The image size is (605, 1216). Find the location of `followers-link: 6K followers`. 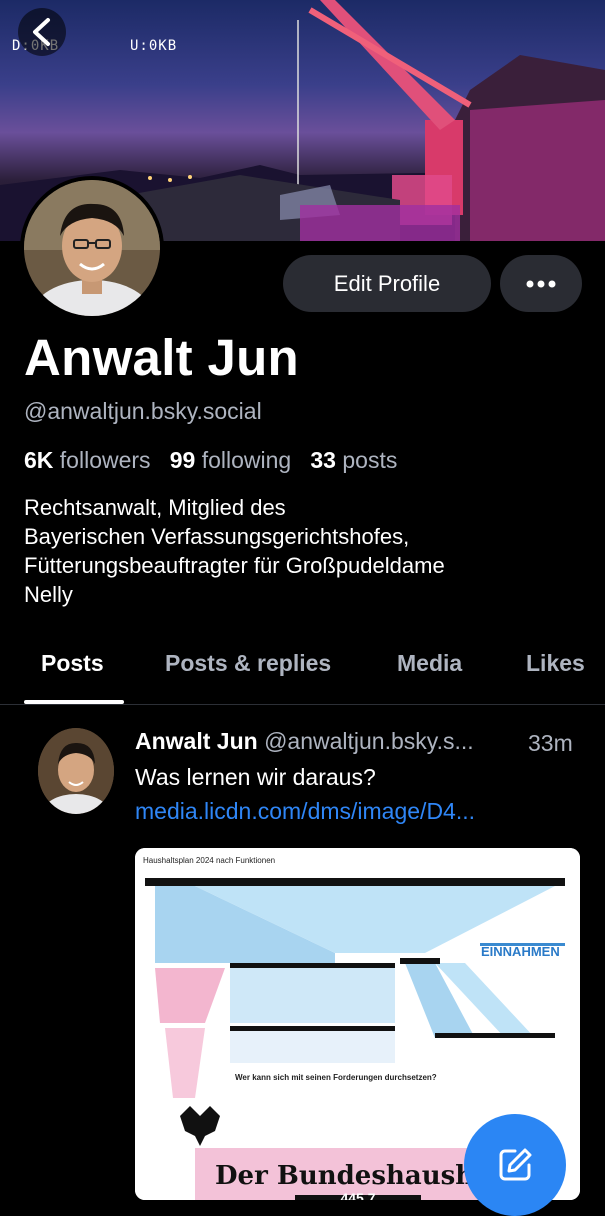

followers-link: 6K followers is located at coordinates (87, 460).